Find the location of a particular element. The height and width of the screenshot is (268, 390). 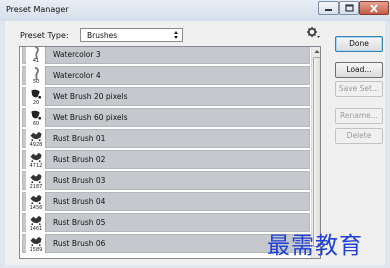

gear-icon is located at coordinates (313, 33).